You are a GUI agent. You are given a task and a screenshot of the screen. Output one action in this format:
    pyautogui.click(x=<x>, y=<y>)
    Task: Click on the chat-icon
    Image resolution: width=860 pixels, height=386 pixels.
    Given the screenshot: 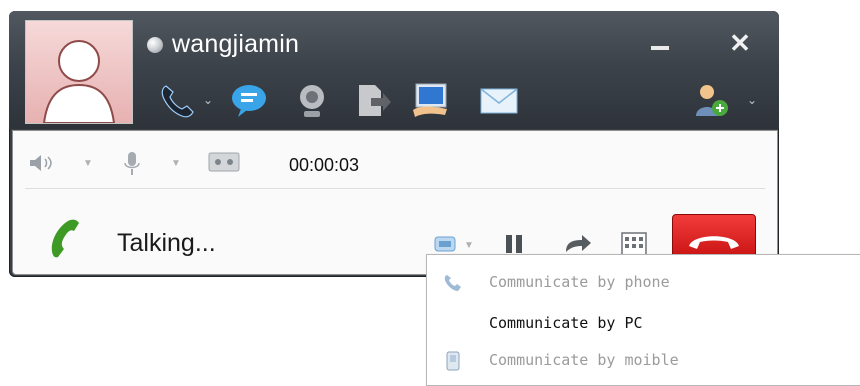 What is the action you would take?
    pyautogui.click(x=249, y=100)
    